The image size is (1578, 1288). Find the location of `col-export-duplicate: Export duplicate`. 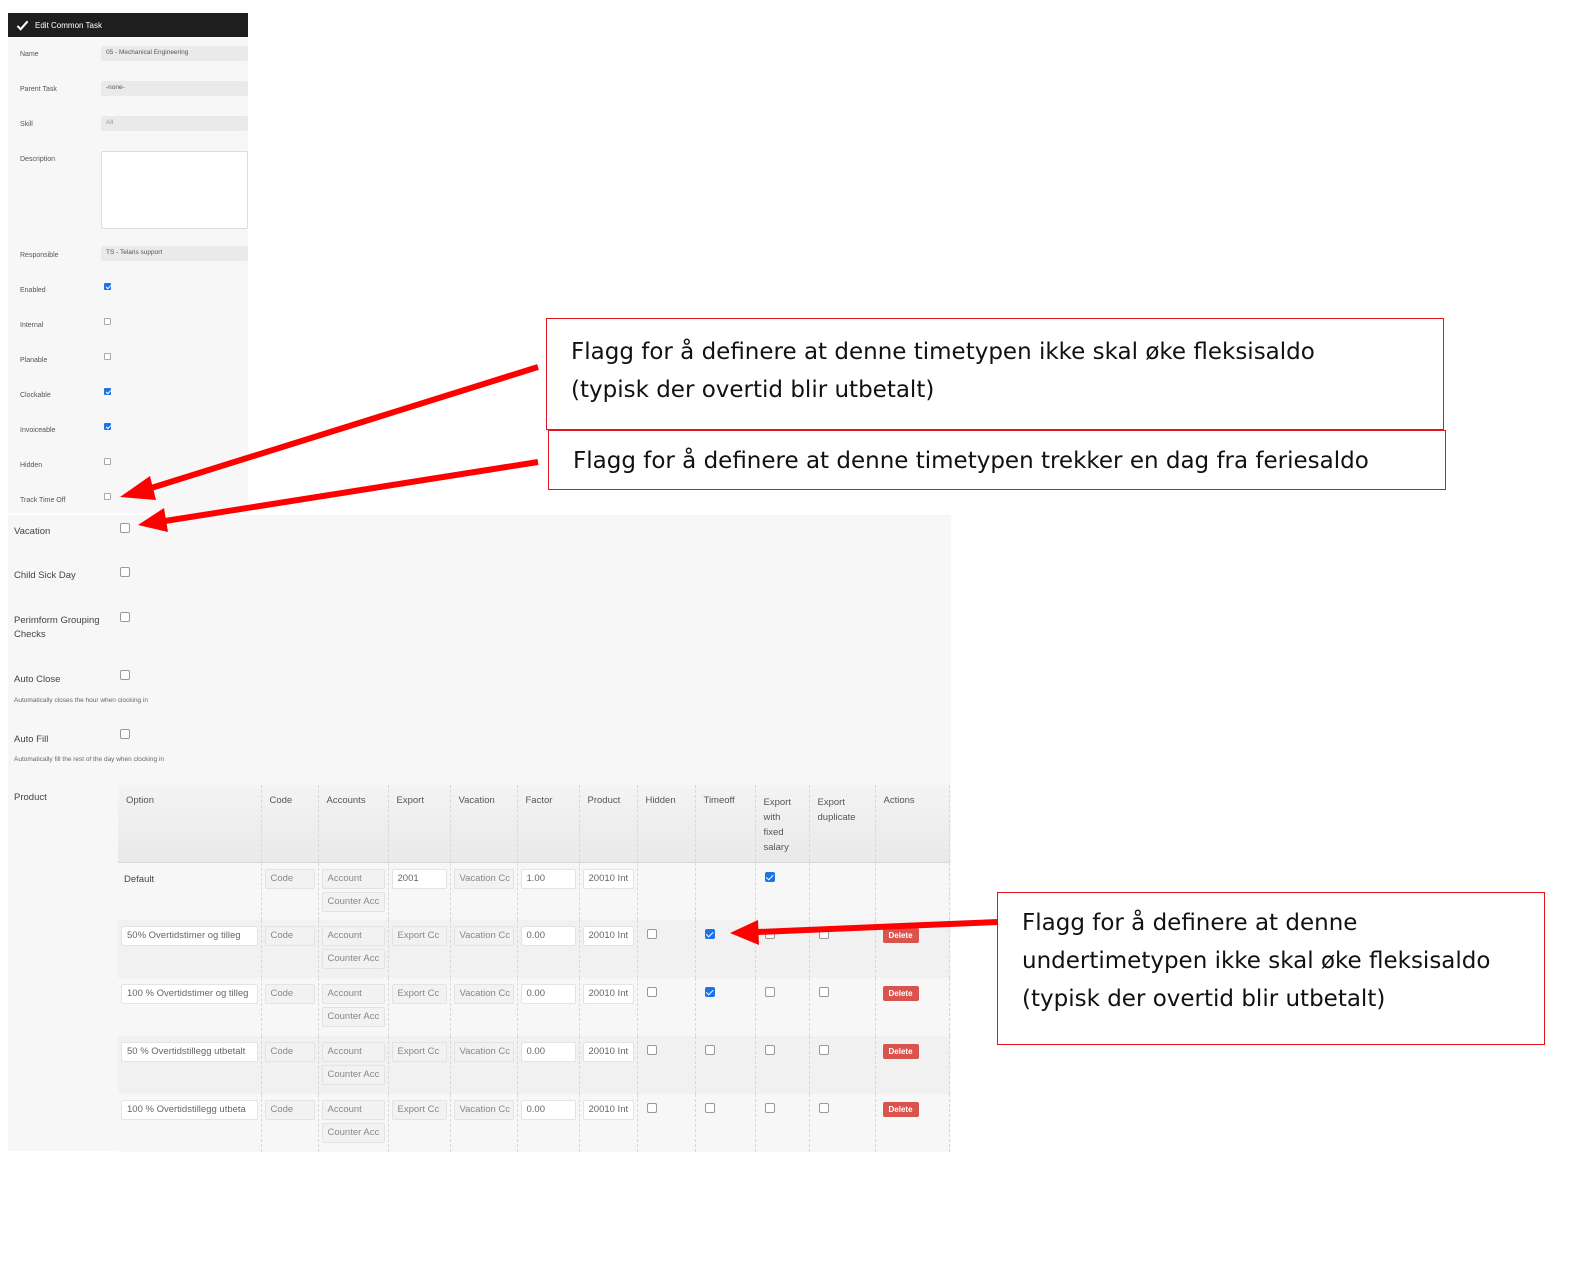

col-export-duplicate: Export duplicate is located at coordinates (842, 824).